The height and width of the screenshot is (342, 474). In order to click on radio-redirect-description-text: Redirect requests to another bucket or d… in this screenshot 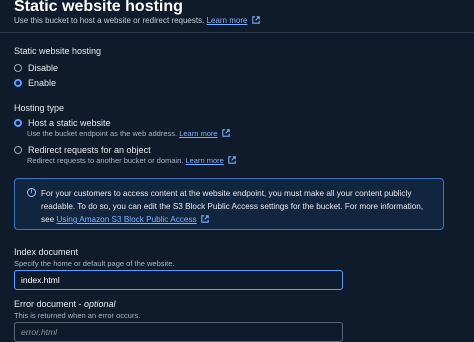, I will do `click(105, 160)`.